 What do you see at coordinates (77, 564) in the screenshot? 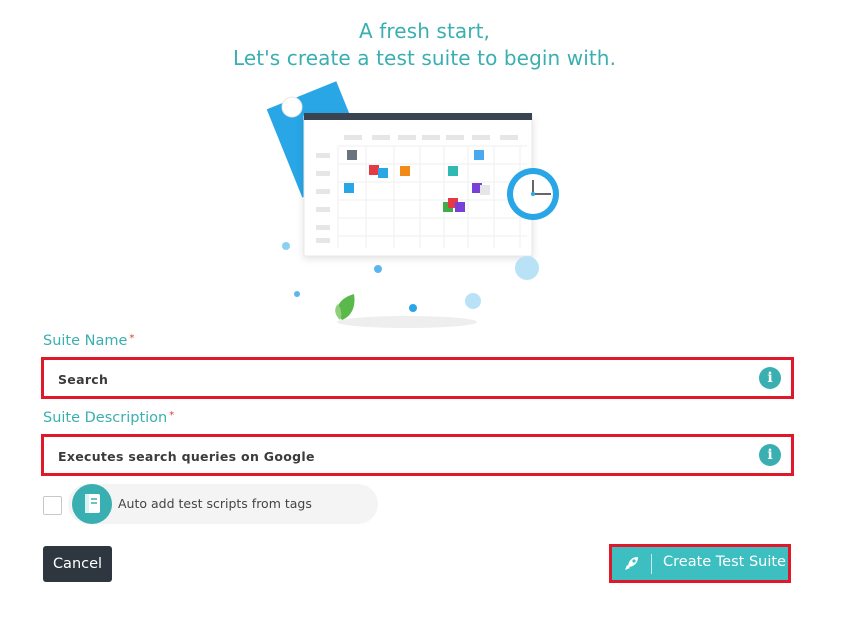
I see `cancel-button: Cancel` at bounding box center [77, 564].